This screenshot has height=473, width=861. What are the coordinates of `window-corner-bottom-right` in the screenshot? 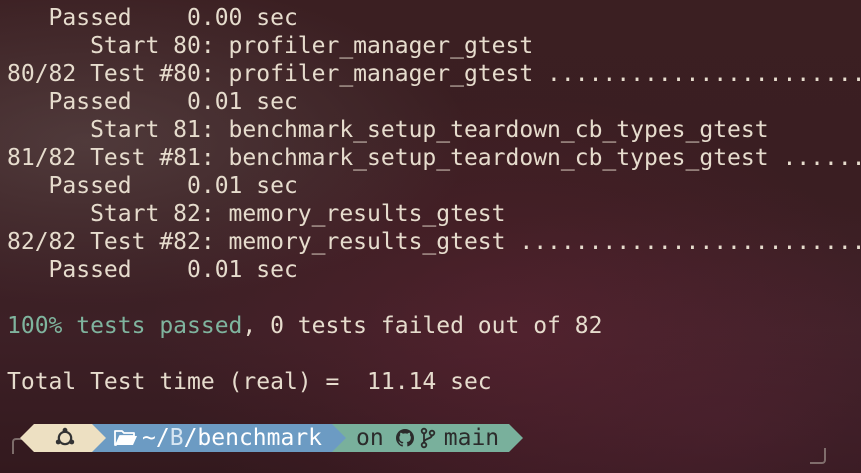 It's located at (818, 456).